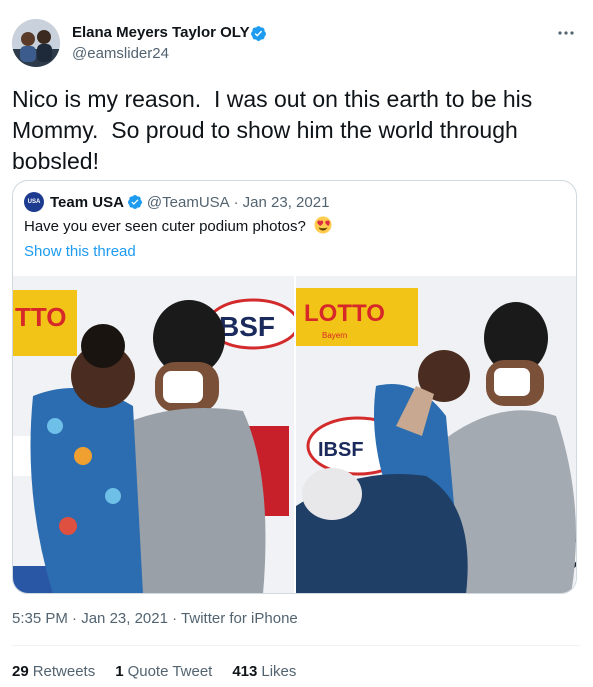  Describe the element at coordinates (279, 671) in the screenshot. I see `likes-label: Likes` at that location.